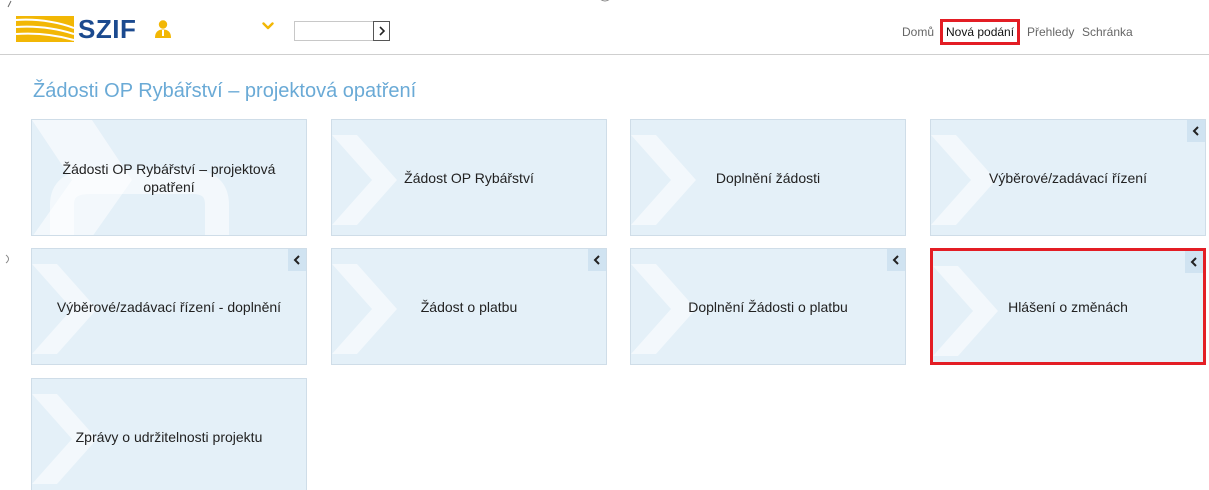 The width and height of the screenshot is (1209, 490). I want to click on tile-doplneni-zadosti-o-platbu: Doplnění Žádosti o platbu, so click(768, 306).